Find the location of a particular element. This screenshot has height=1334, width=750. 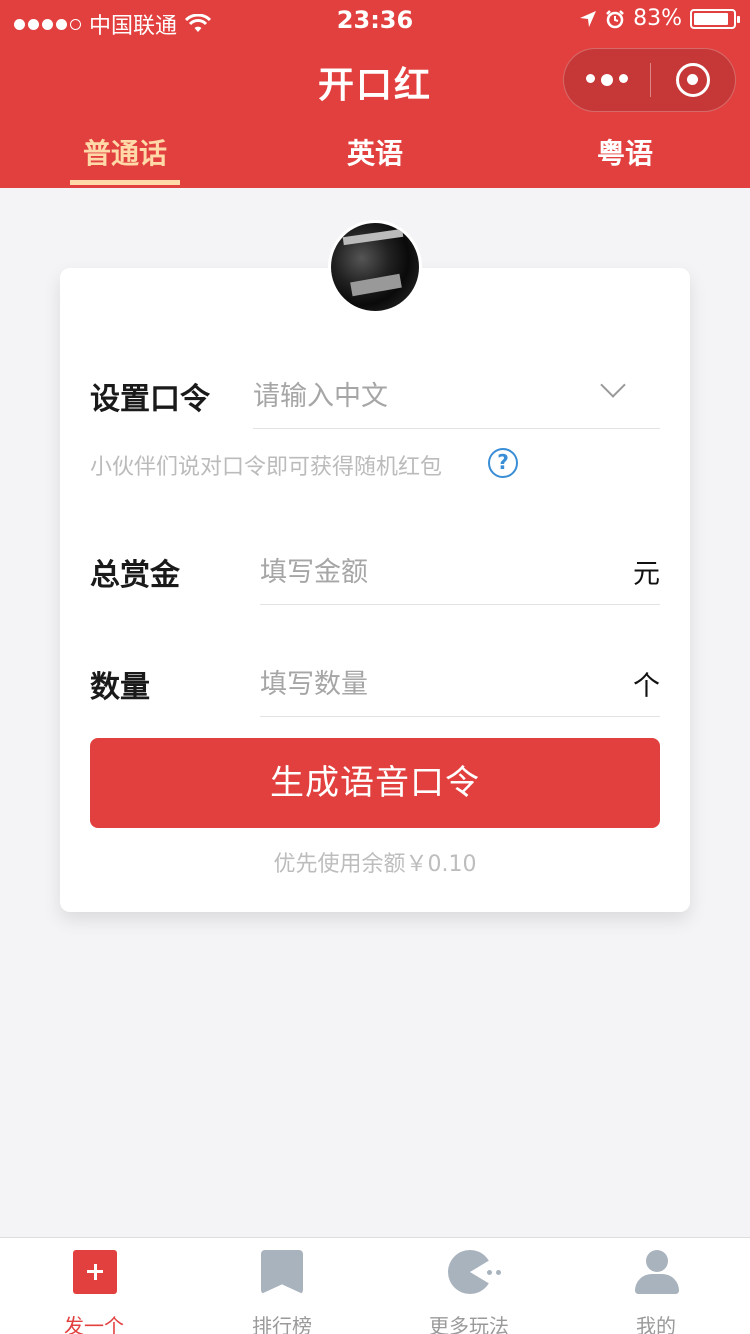

battery-percent: 83% is located at coordinates (657, 18).